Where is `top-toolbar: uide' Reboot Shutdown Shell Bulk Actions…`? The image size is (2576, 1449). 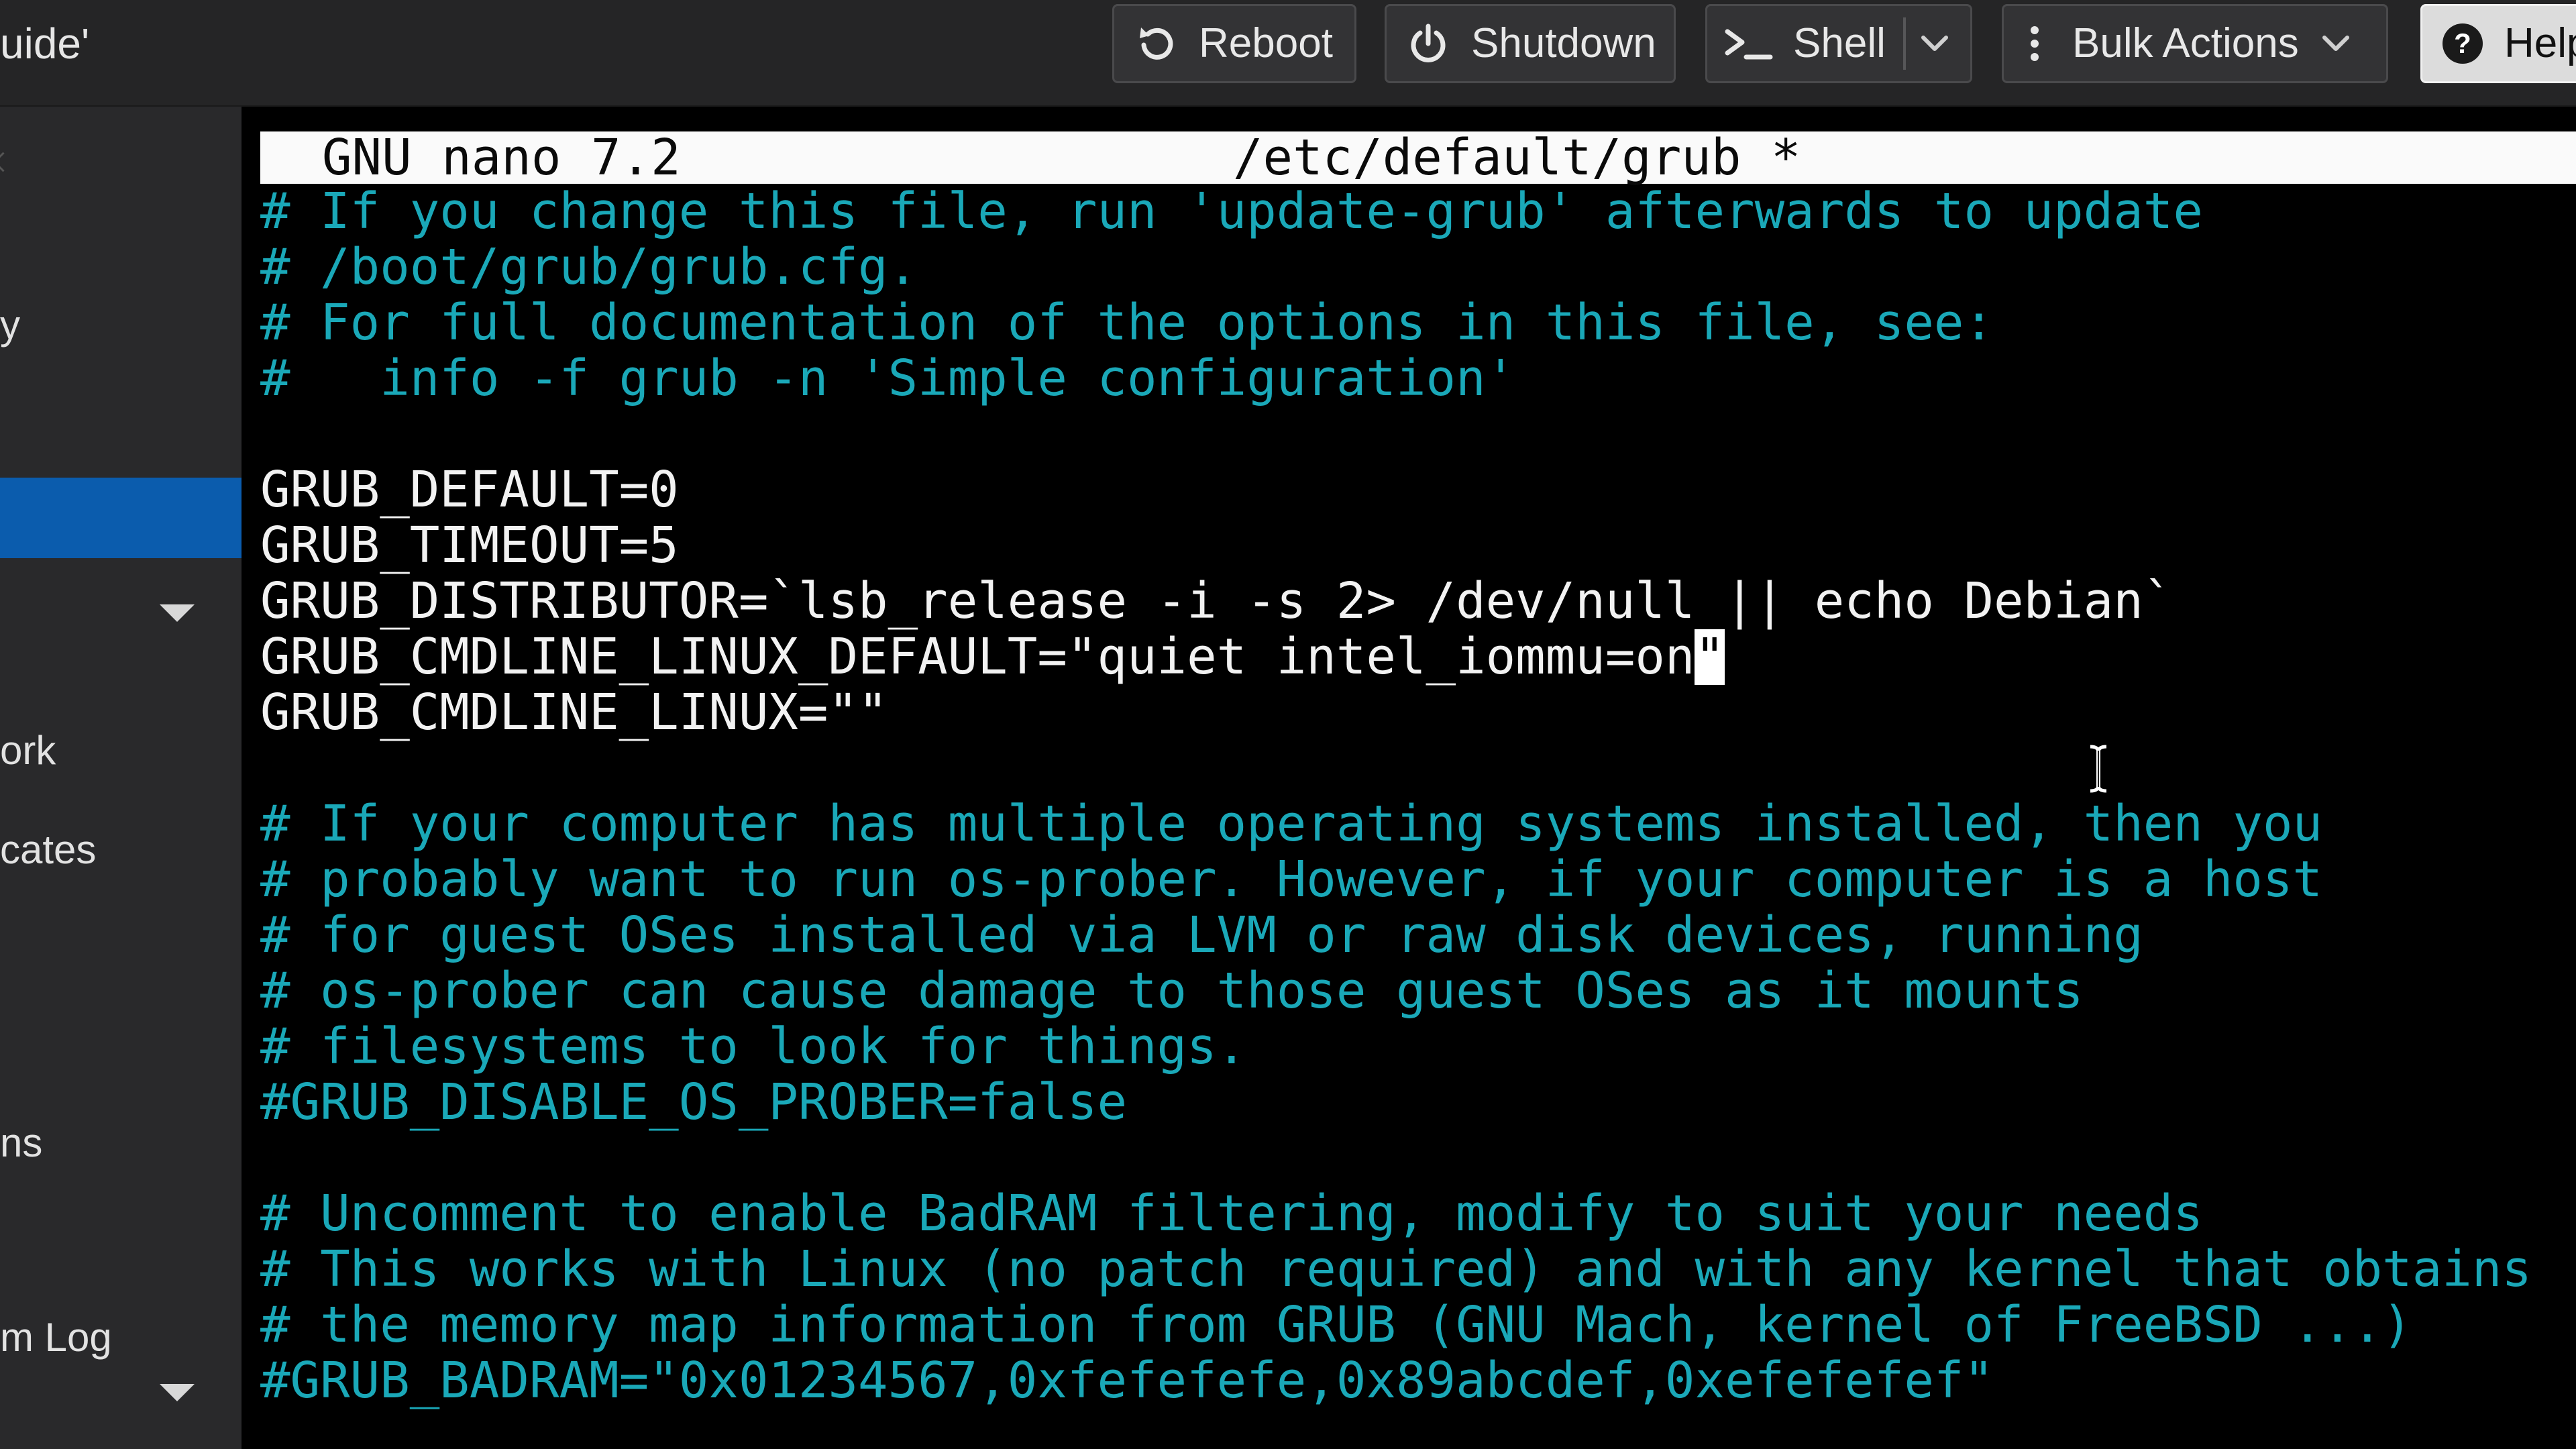 top-toolbar: uide' Reboot Shutdown Shell Bulk Actions… is located at coordinates (1288, 53).